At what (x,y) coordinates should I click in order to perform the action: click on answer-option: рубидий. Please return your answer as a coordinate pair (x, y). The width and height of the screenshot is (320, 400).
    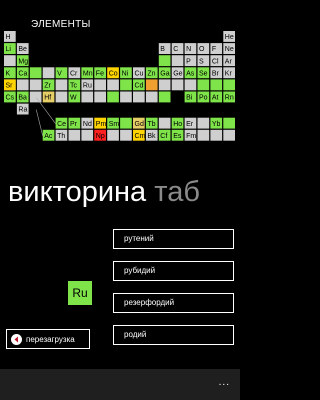
    Looking at the image, I should click on (173, 271).